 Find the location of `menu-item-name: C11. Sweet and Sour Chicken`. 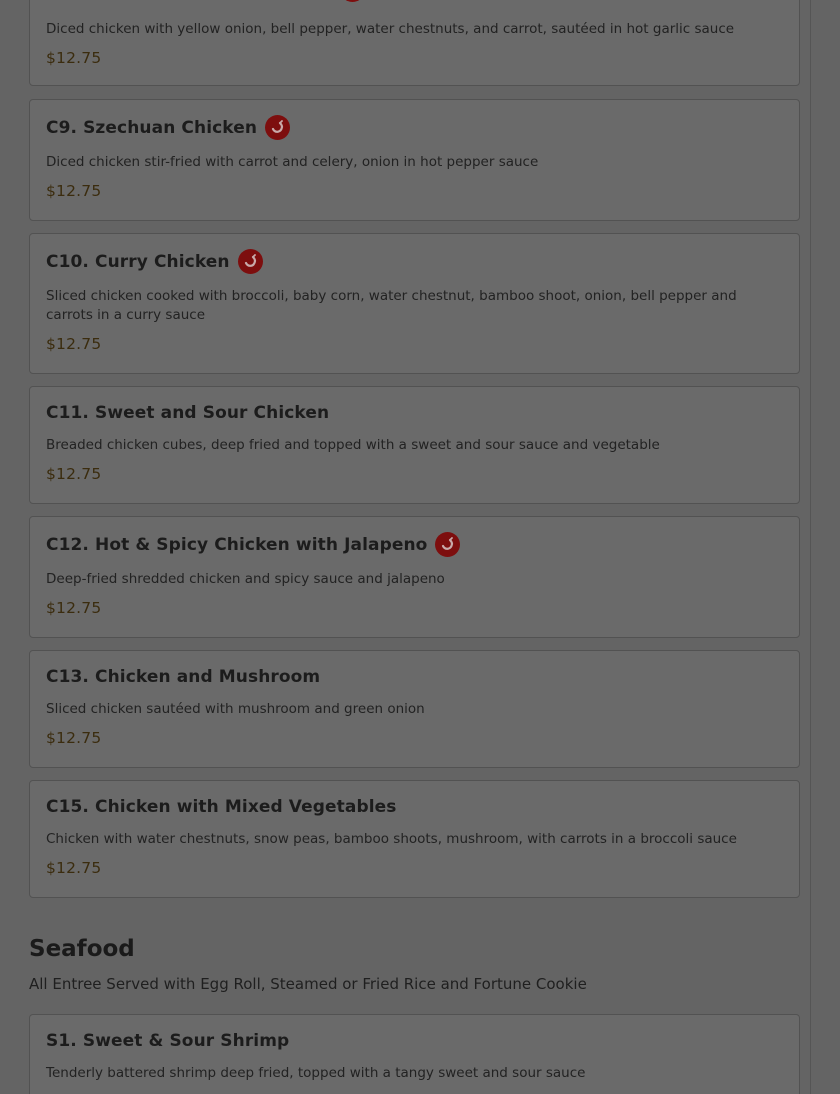

menu-item-name: C11. Sweet and Sour Chicken is located at coordinates (188, 413).